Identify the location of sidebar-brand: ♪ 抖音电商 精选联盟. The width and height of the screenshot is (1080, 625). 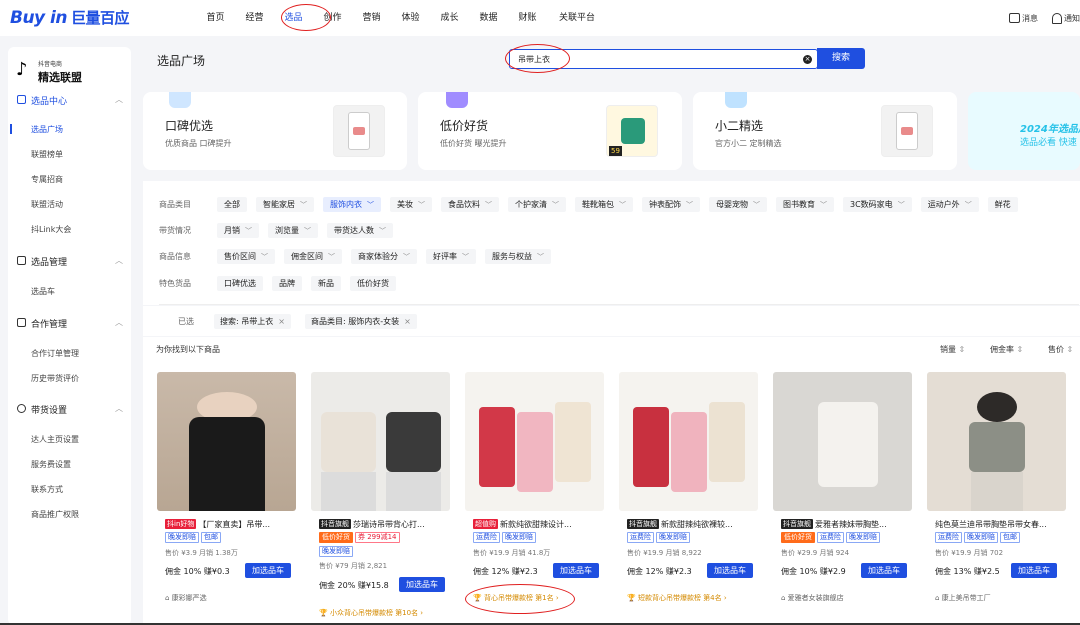
(71, 70).